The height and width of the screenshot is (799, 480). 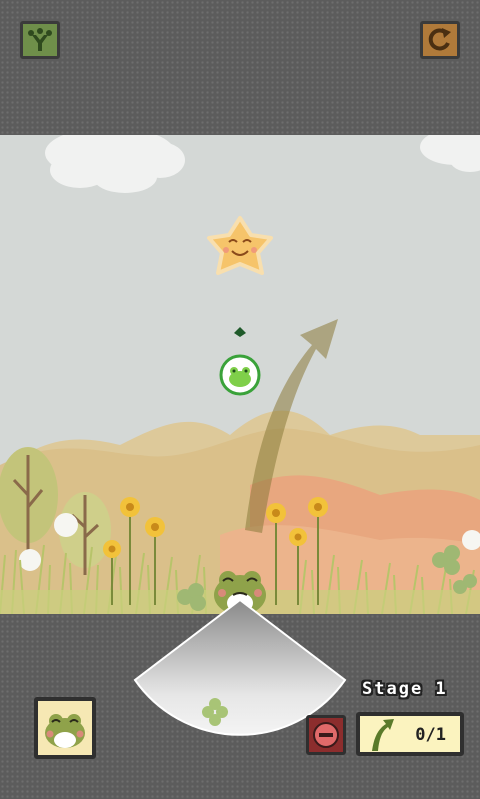 I want to click on jump-counter: 0/1, so click(x=410, y=734).